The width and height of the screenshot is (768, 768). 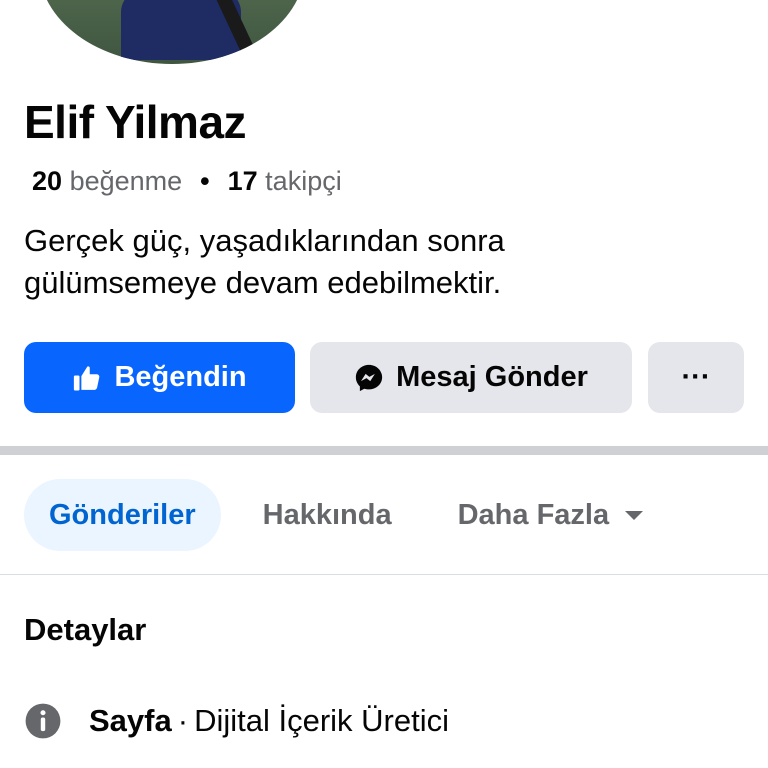 What do you see at coordinates (180, 377) in the screenshot?
I see `liked-button-label: Beğendin` at bounding box center [180, 377].